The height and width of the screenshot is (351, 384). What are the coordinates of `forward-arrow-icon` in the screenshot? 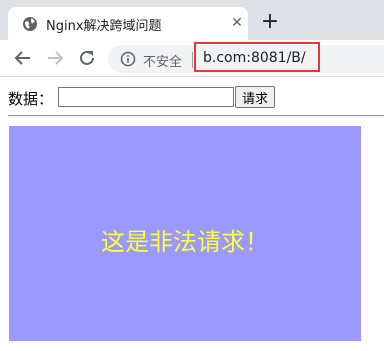 It's located at (55, 58).